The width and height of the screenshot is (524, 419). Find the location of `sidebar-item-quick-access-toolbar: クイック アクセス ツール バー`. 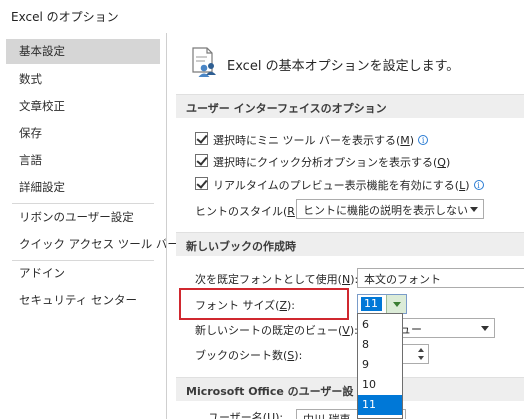

sidebar-item-quick-access-toolbar: クイック アクセス ツール バー is located at coordinates (92, 244).